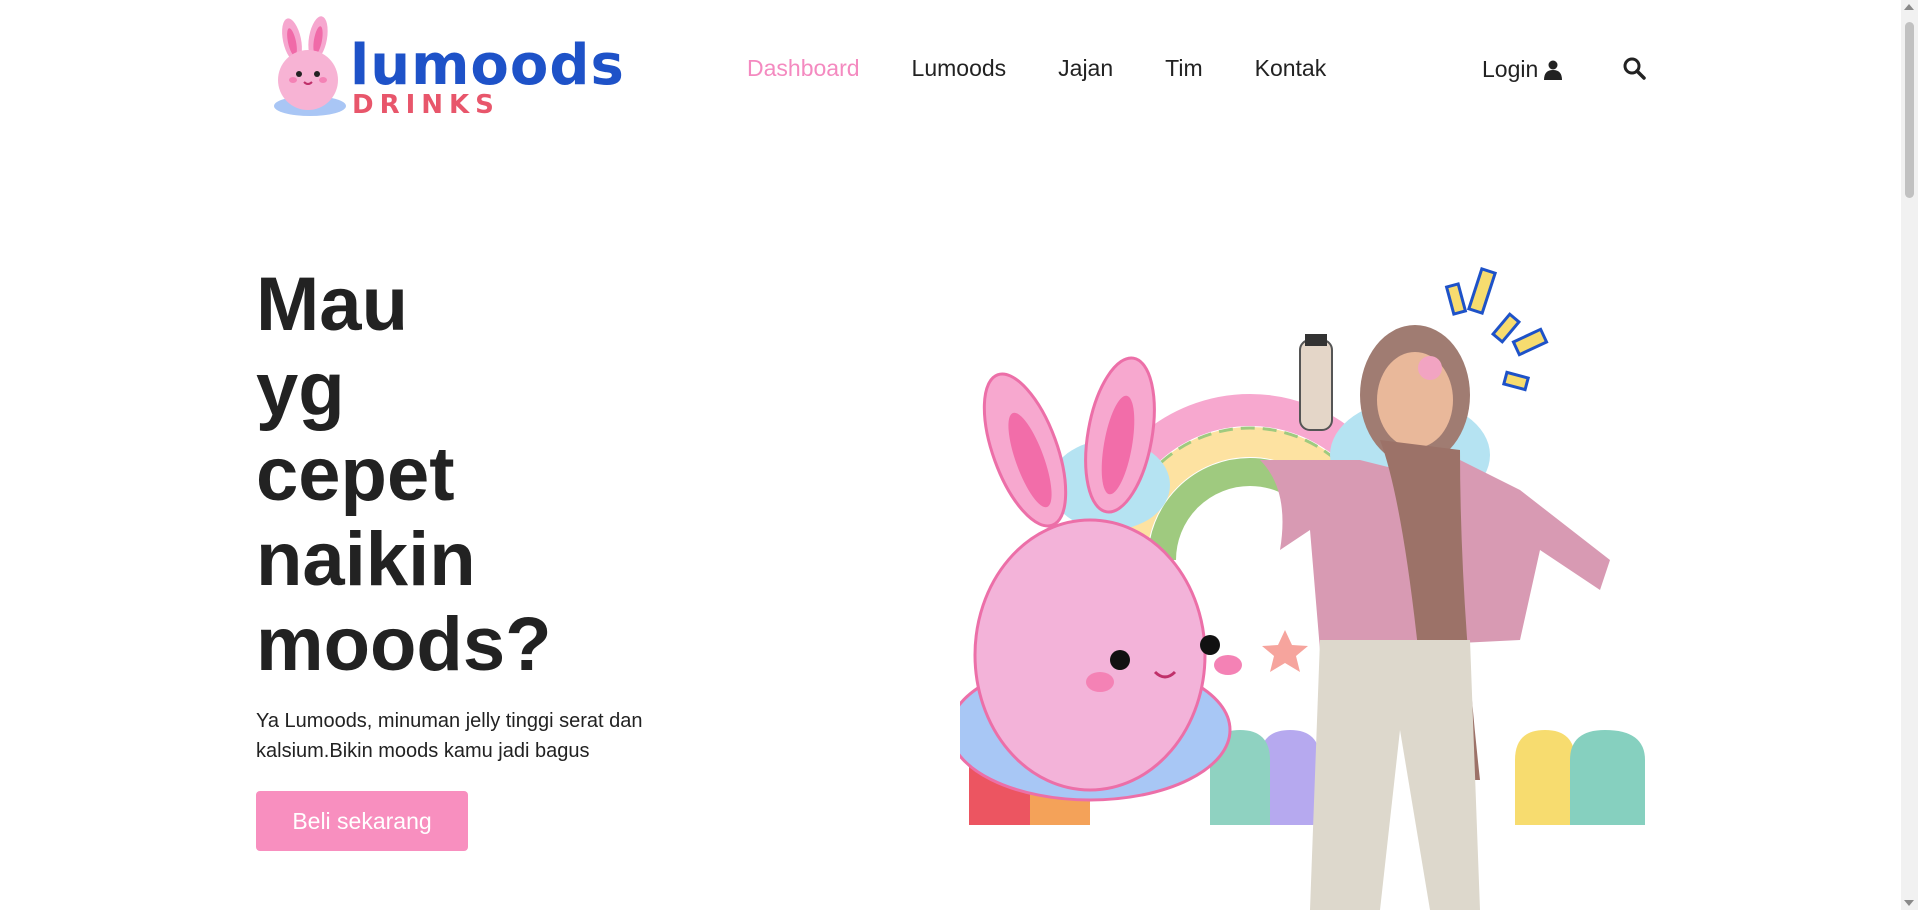 This screenshot has height=910, width=1918. Describe the element at coordinates (404, 644) in the screenshot. I see `hero-title-line: moods?` at that location.